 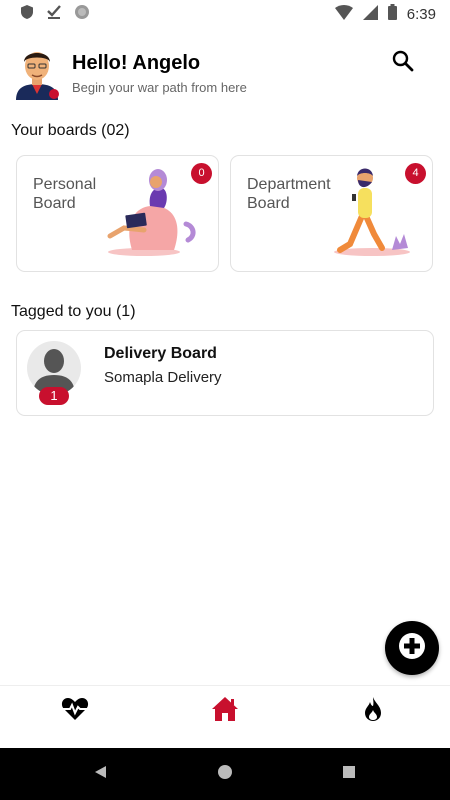 I want to click on greeting-title: Hello! Angelo, so click(x=136, y=63).